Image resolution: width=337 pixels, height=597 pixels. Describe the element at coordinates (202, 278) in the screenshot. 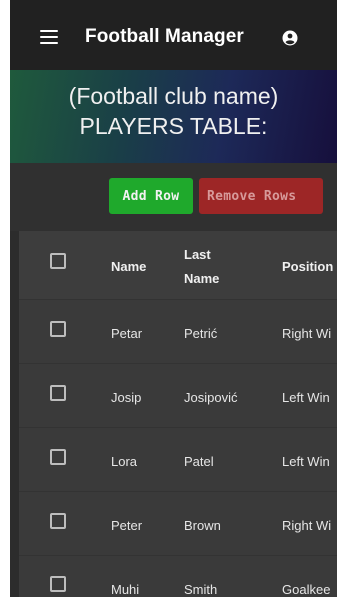

I see `header-last-name-line2: Name` at that location.